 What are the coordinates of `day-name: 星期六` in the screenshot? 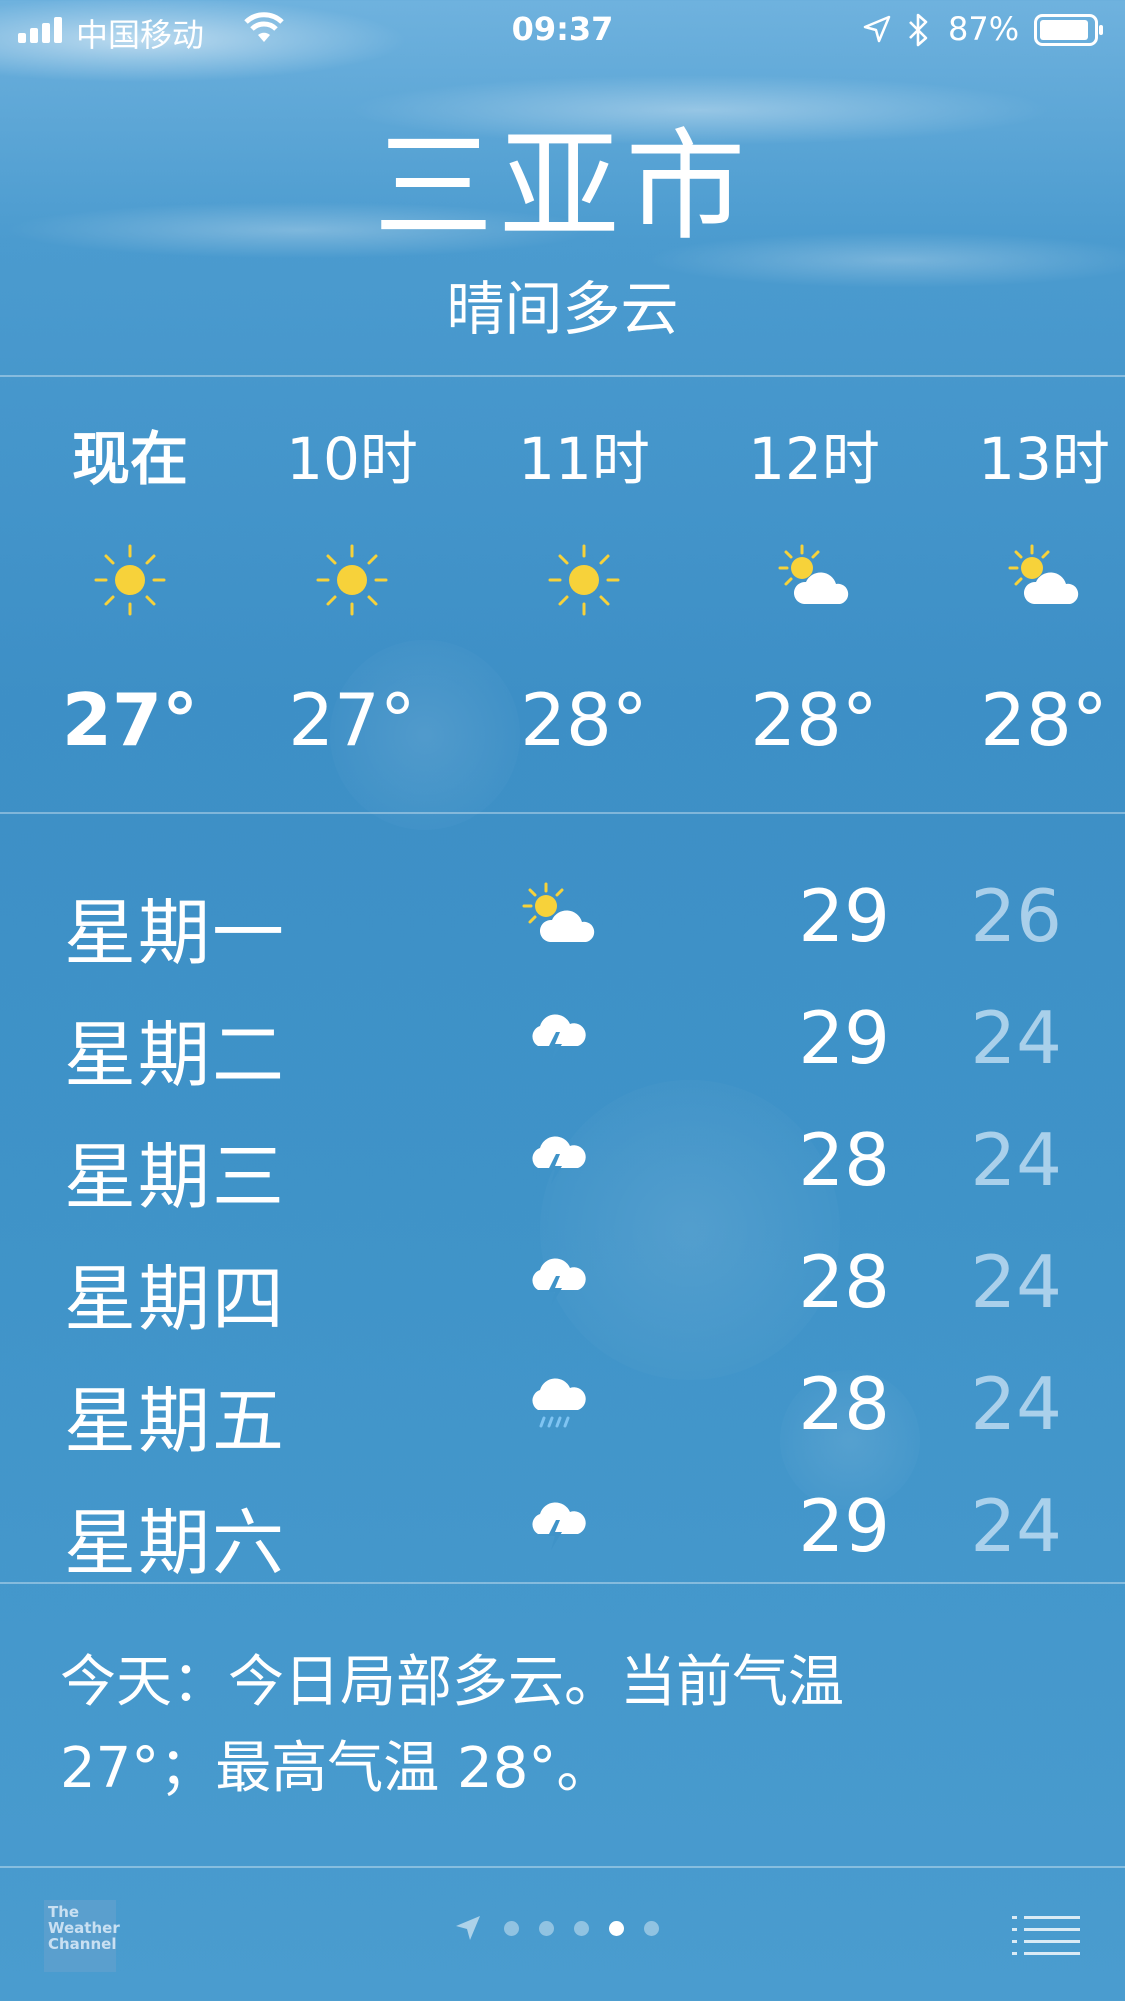 It's located at (175, 1541).